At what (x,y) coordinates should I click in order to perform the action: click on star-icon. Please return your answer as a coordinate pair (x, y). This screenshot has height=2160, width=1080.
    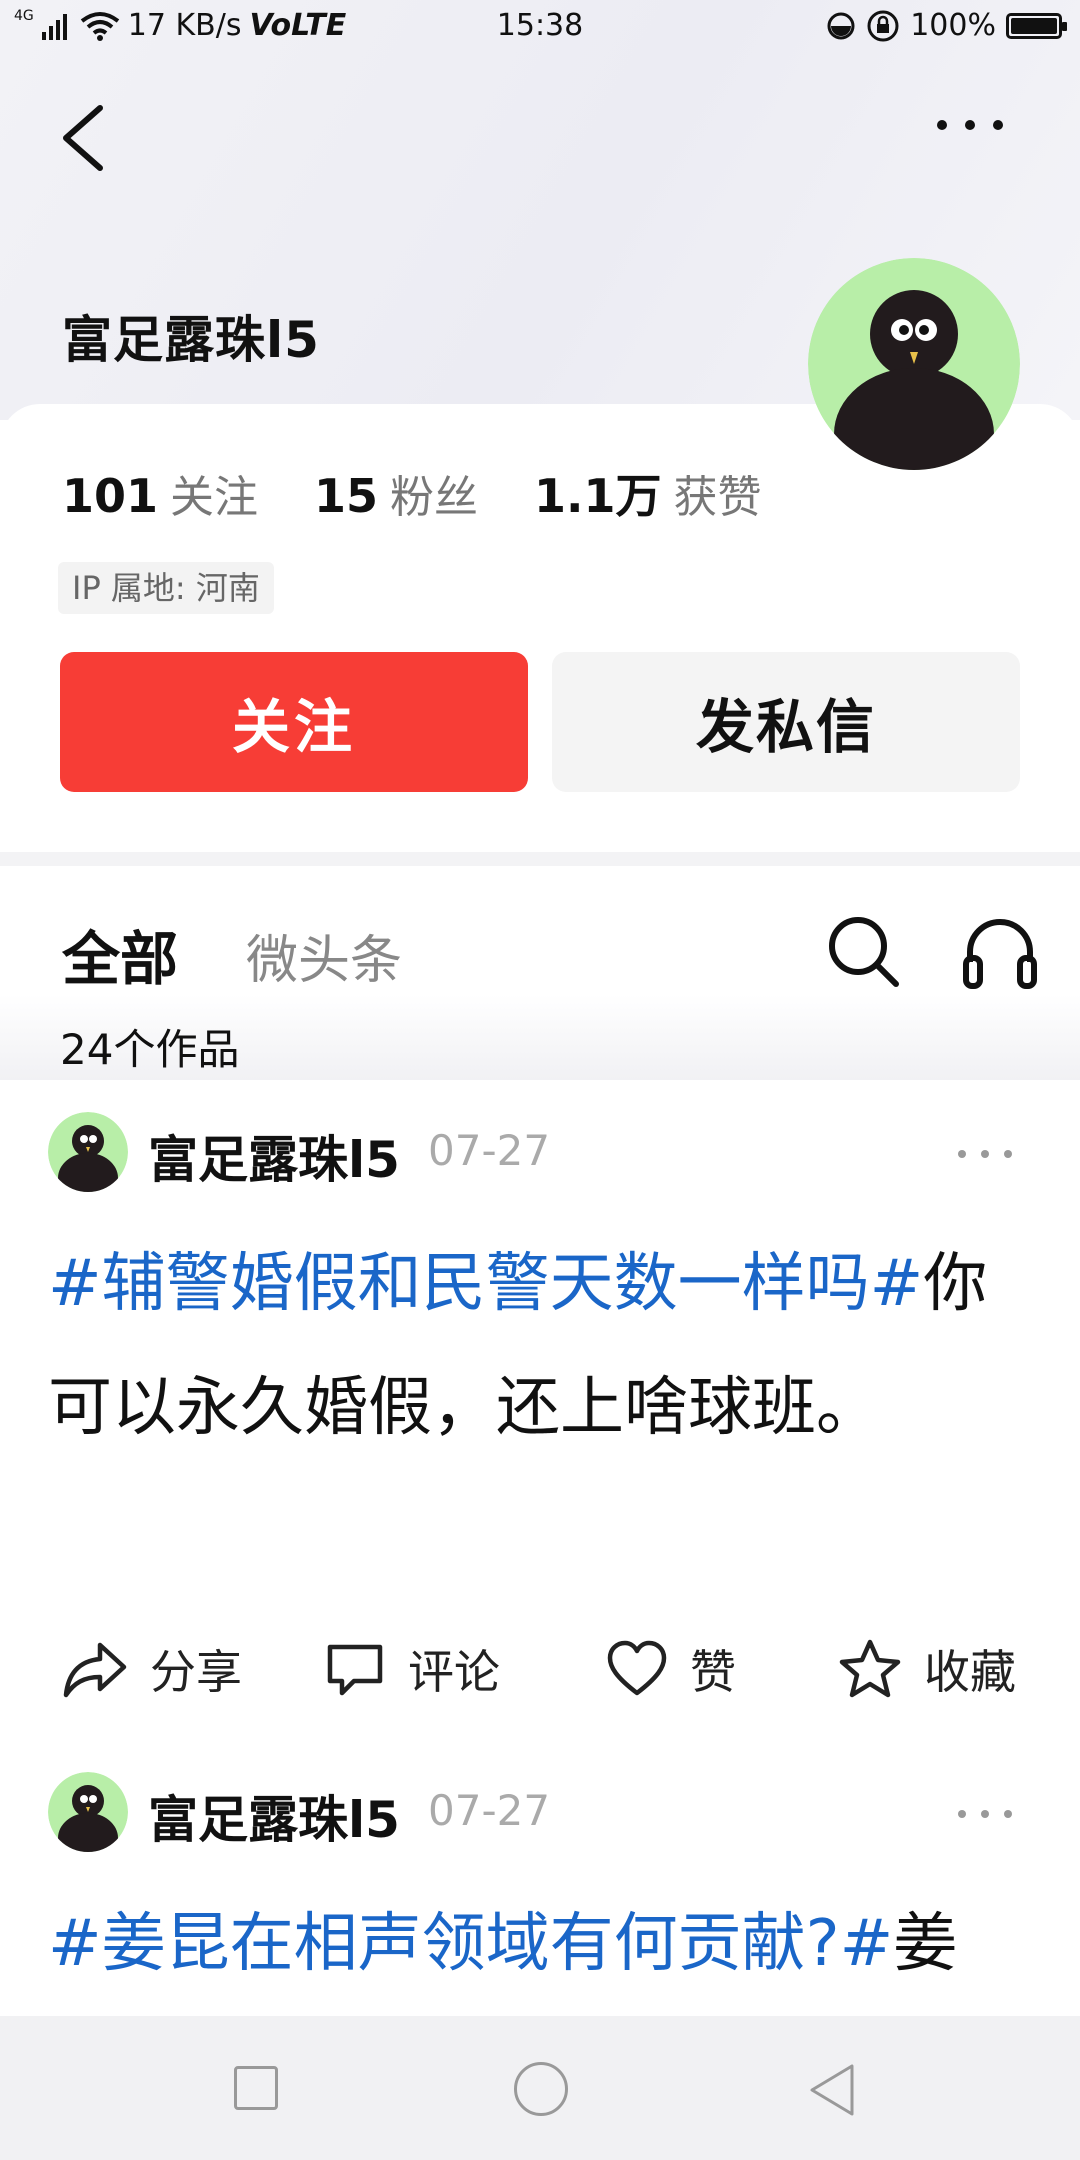
    Looking at the image, I should click on (870, 1668).